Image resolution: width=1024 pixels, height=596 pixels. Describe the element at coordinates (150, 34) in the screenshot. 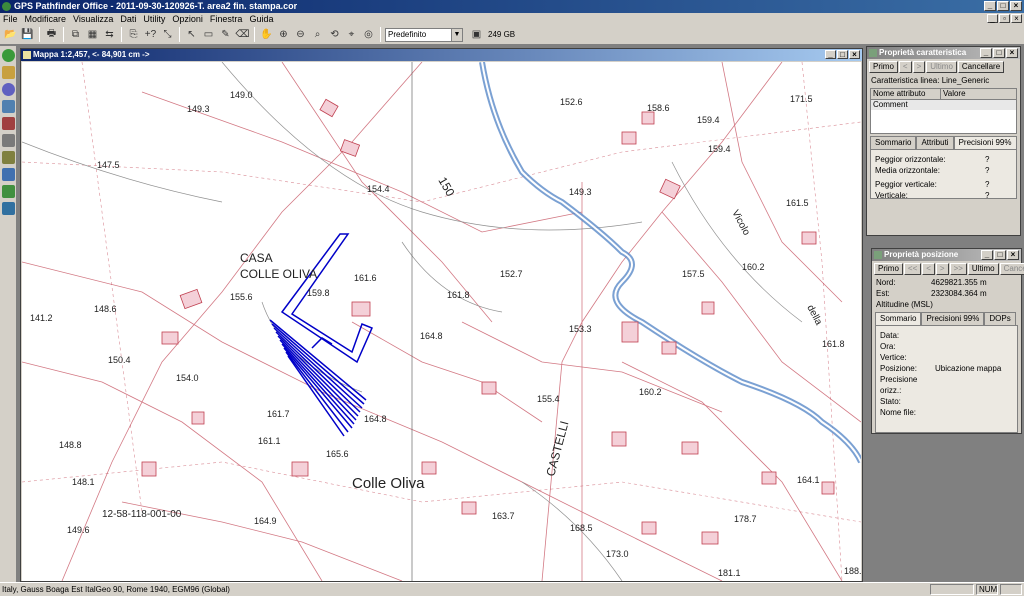

I see `help-button: +?` at that location.